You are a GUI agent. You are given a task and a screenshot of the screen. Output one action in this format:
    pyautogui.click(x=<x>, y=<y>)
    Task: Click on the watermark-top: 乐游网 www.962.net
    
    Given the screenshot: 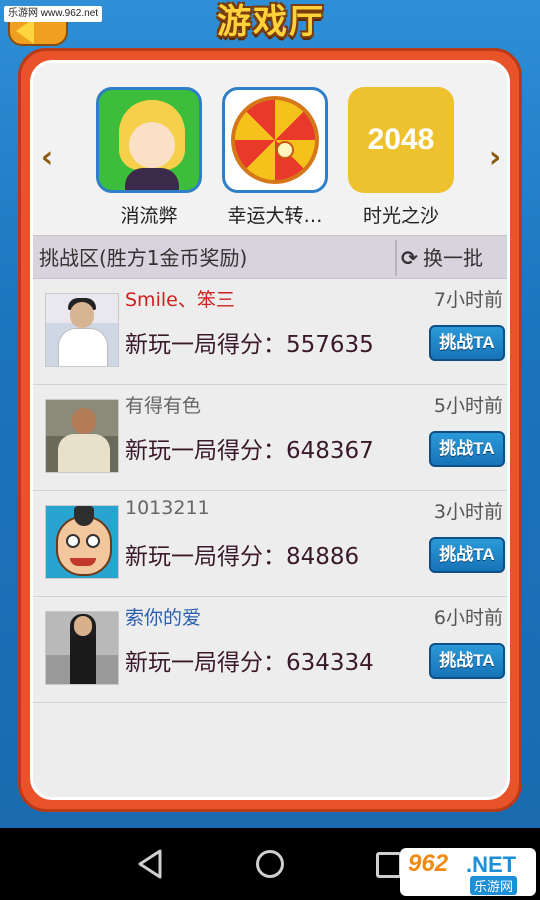 What is the action you would take?
    pyautogui.click(x=53, y=14)
    